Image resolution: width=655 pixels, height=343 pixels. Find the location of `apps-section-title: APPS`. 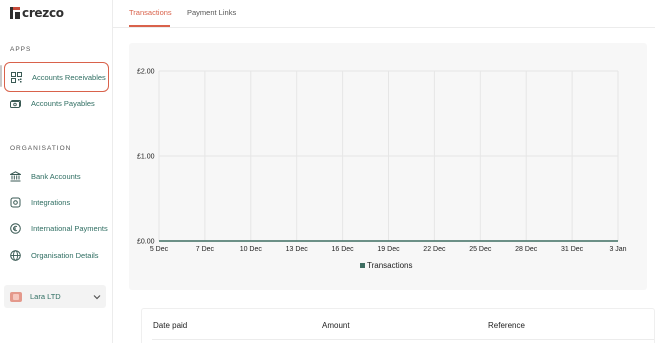

apps-section-title: APPS is located at coordinates (21, 49).